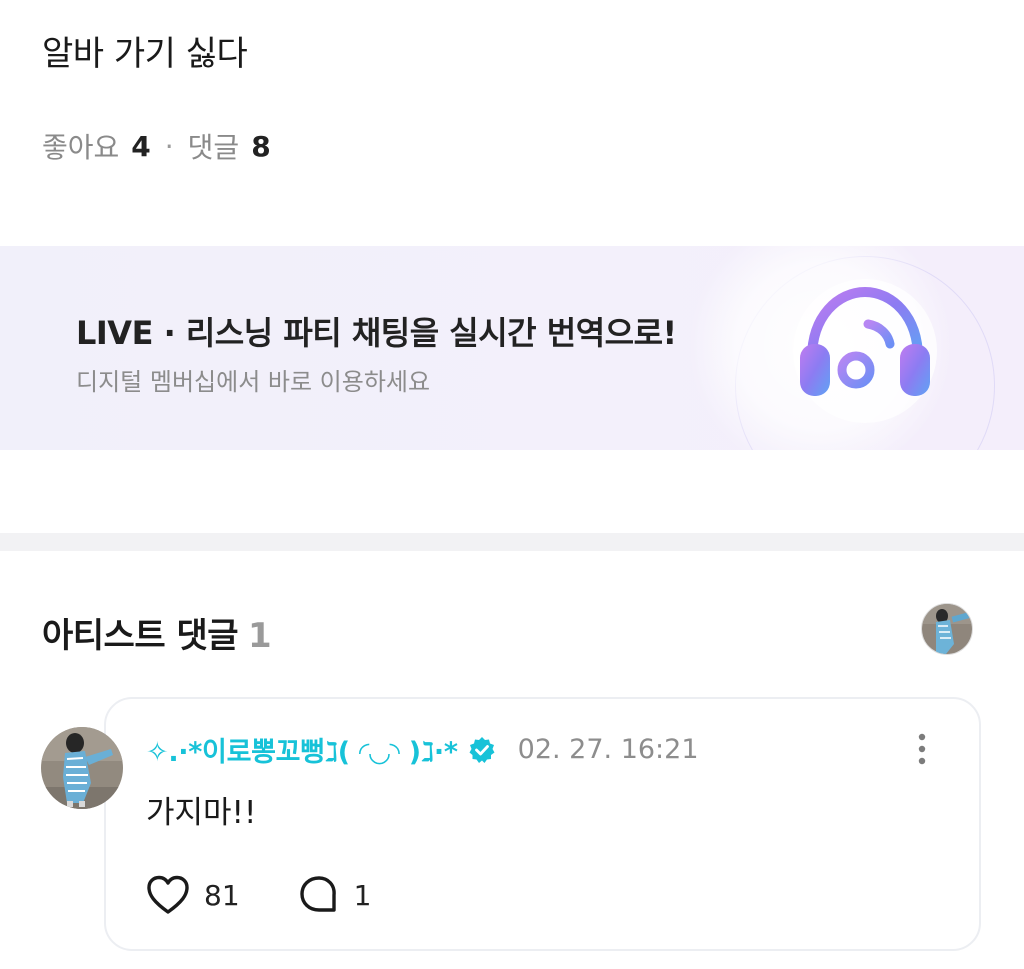  I want to click on verified-badge-icon, so click(482, 749).